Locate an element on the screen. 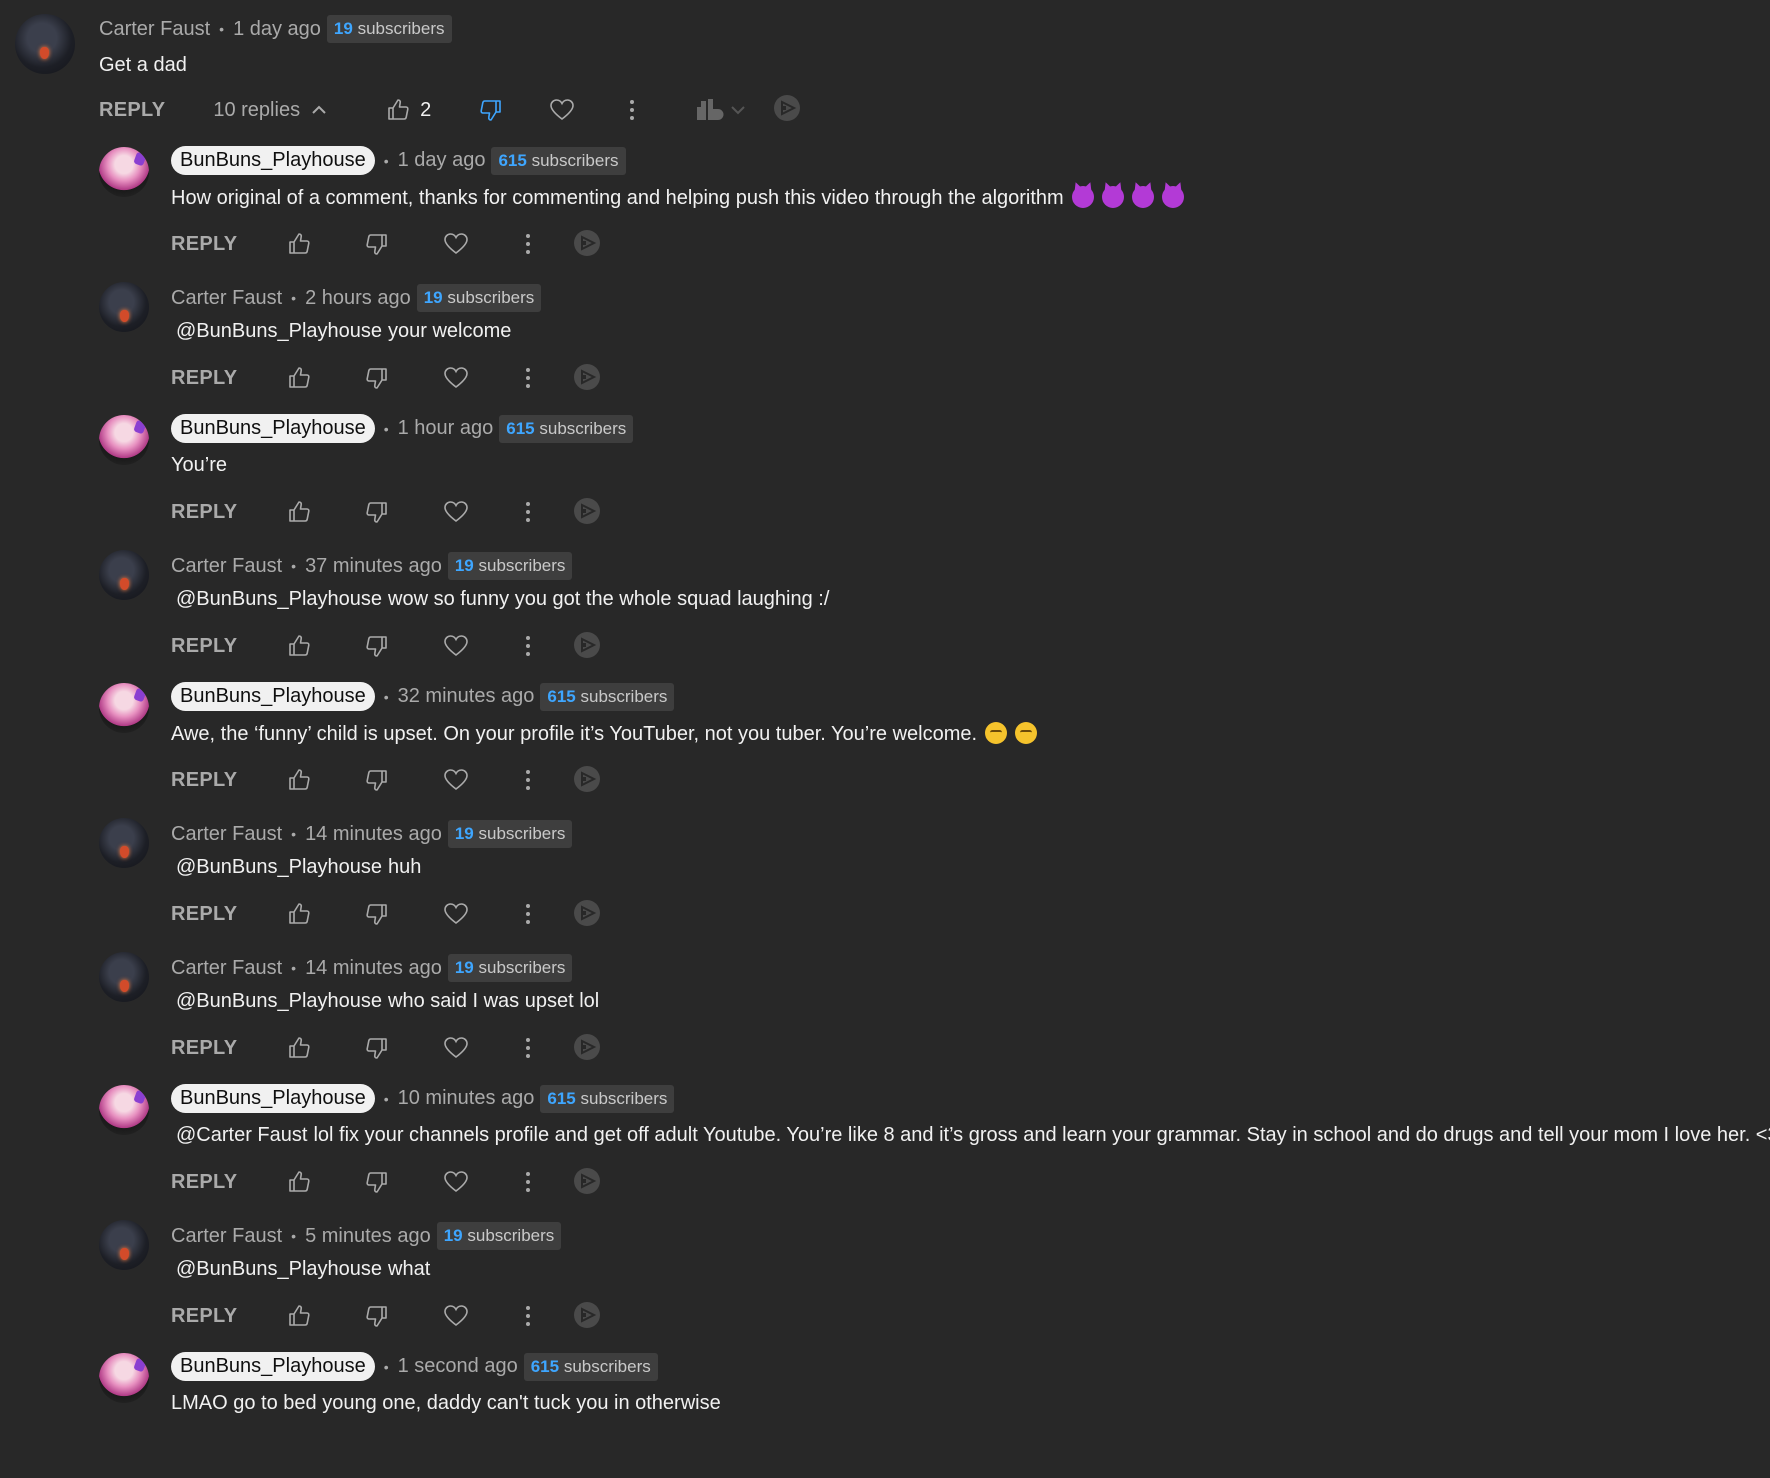 This screenshot has height=1478, width=1770. timestamp: 32 minutes ago is located at coordinates (466, 696).